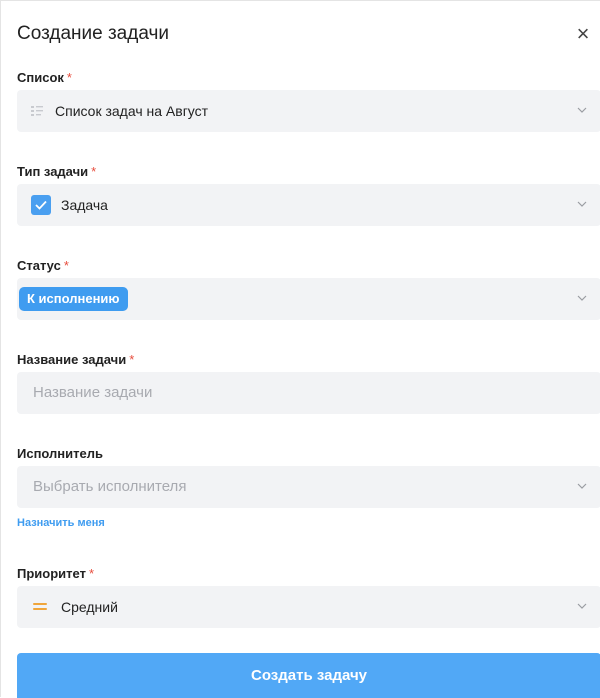  I want to click on close-icon: ×, so click(583, 34).